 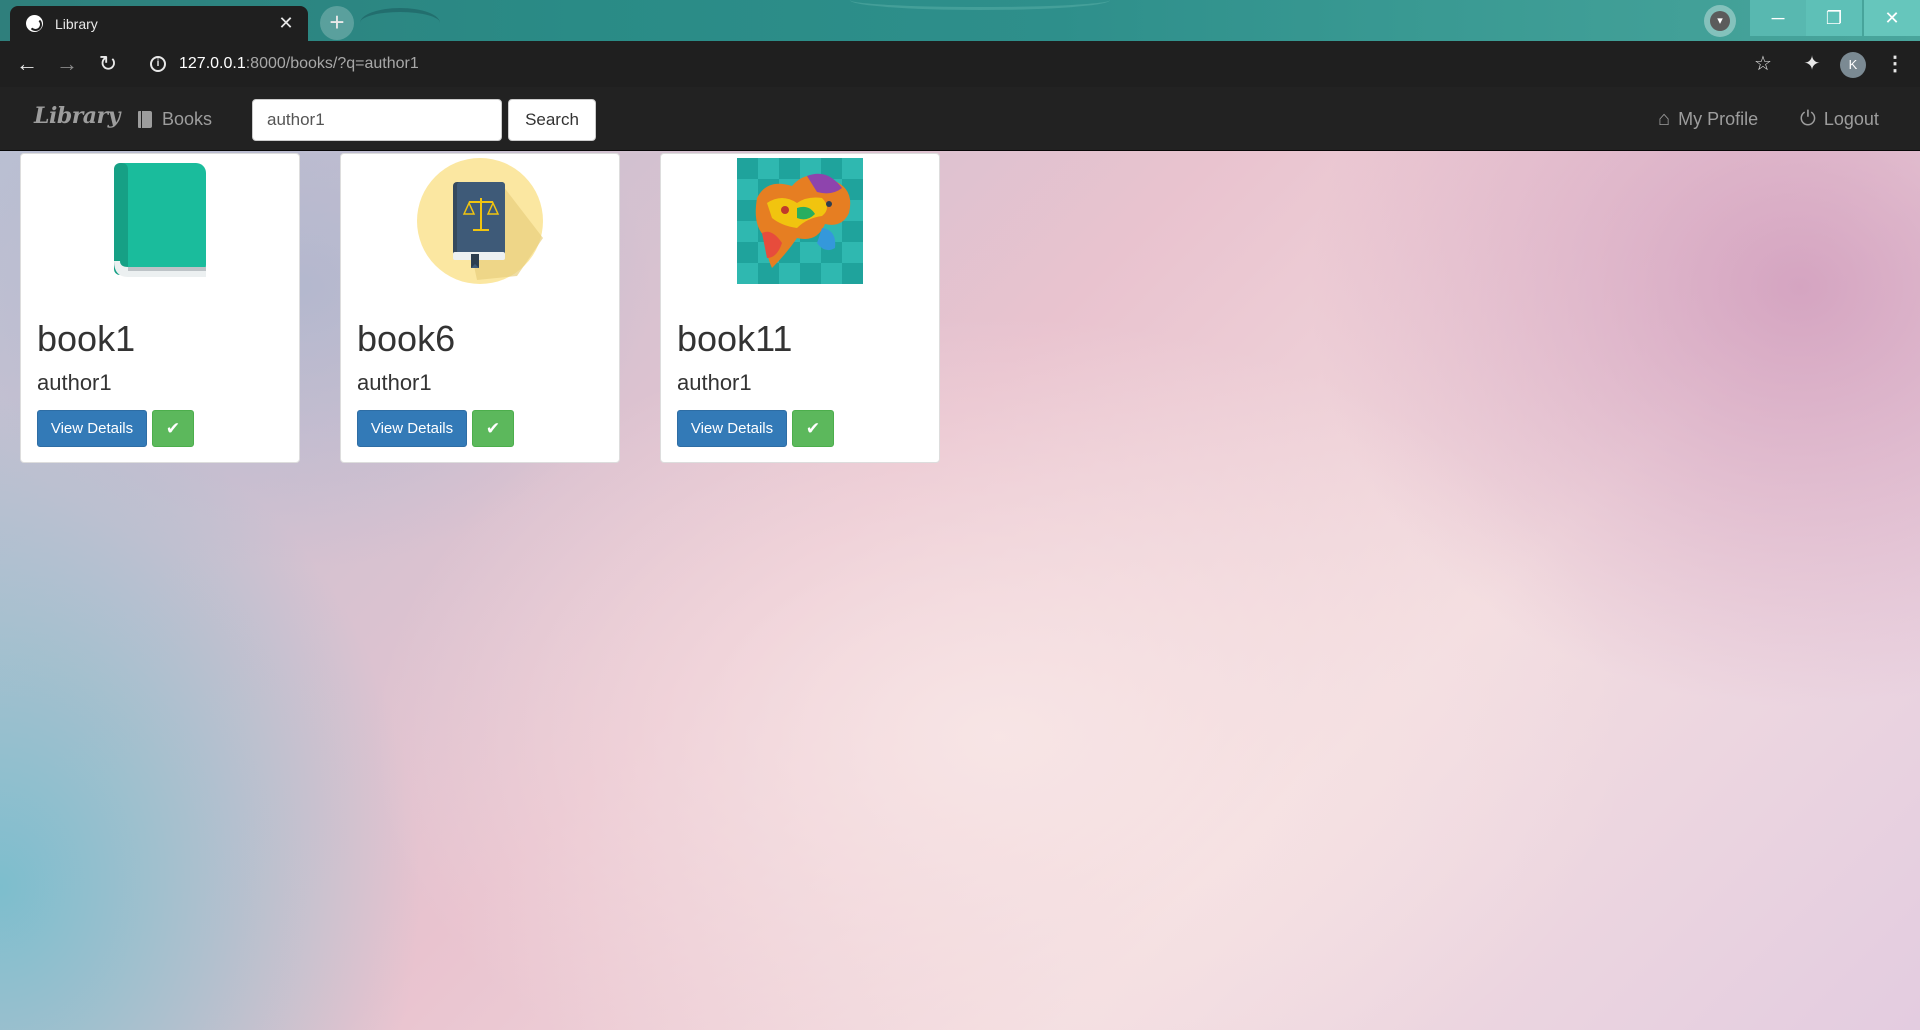 I want to click on tab-title: Library, so click(x=76, y=23).